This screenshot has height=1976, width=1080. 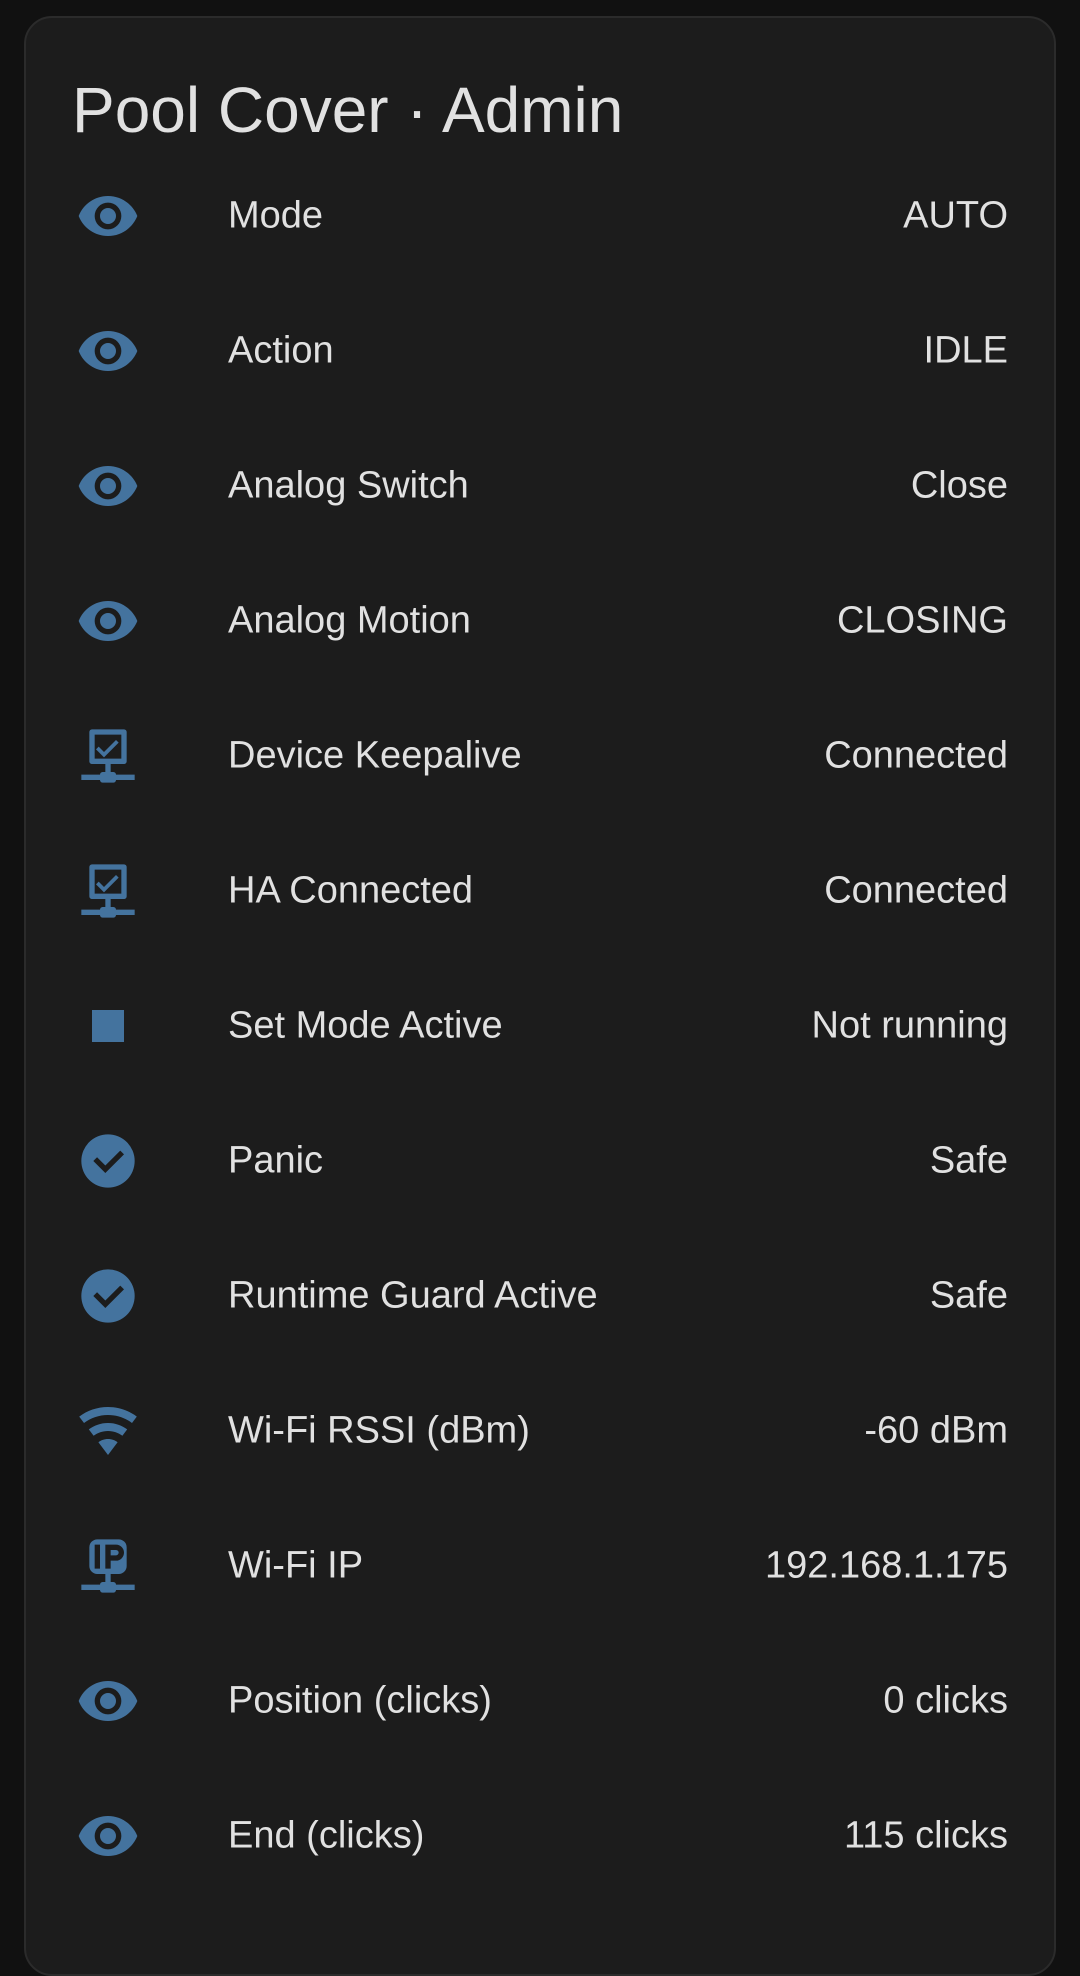 I want to click on entity-label: Wi-Fi IP, so click(x=296, y=1565).